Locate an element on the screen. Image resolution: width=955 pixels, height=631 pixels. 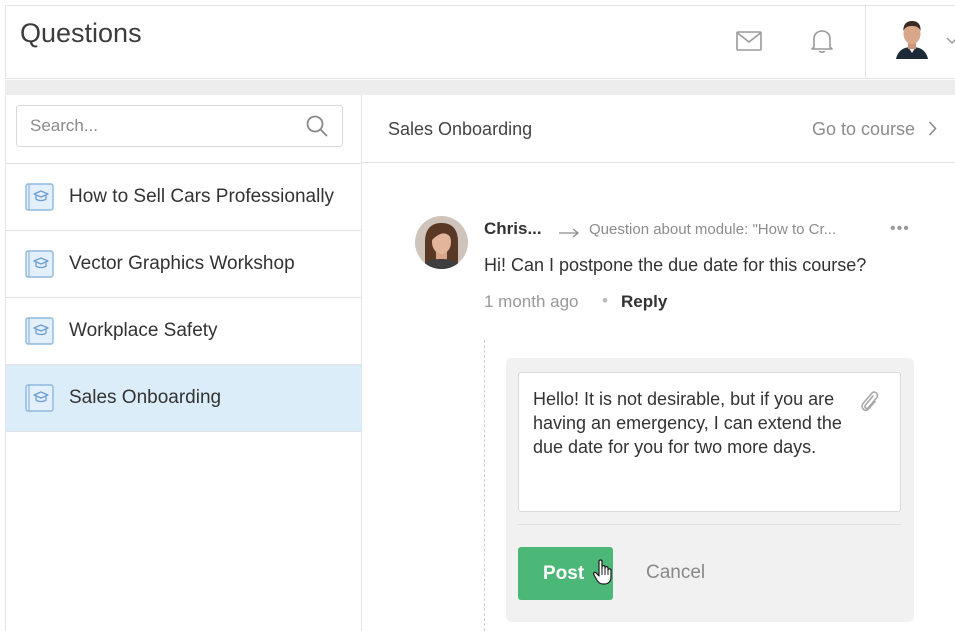
hand-cursor-icon is located at coordinates (604, 574).